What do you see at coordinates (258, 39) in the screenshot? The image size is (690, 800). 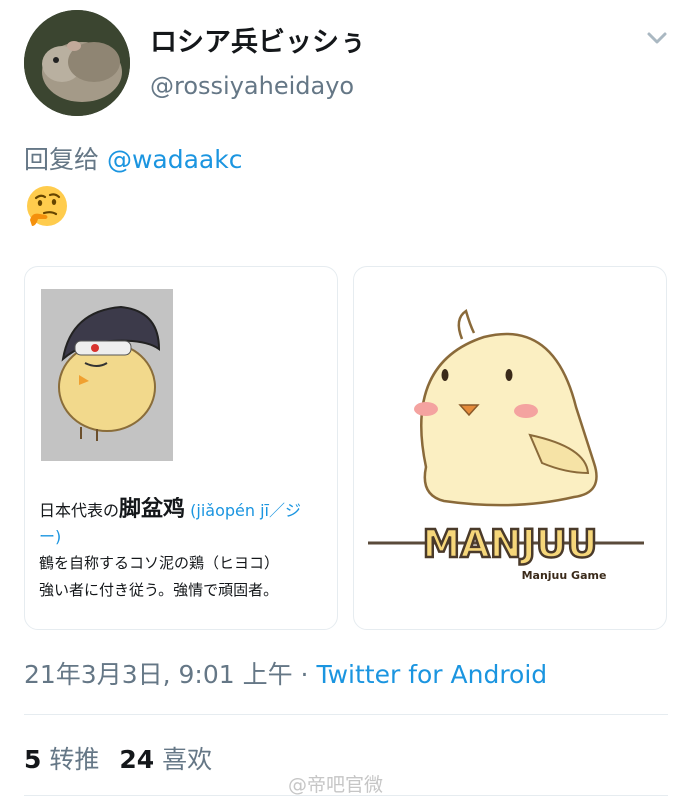 I see `display-name: ロシア兵ビッシぅ` at bounding box center [258, 39].